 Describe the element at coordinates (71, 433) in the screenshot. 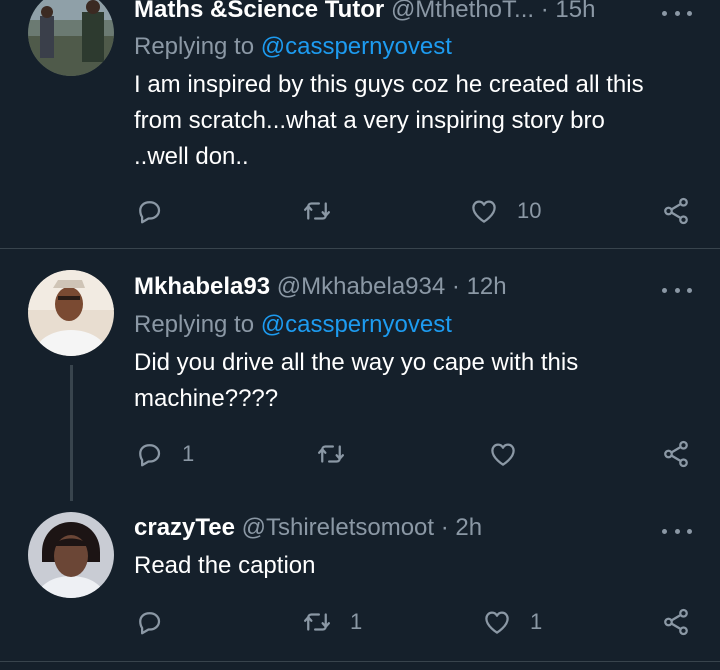

I see `thread-line` at that location.